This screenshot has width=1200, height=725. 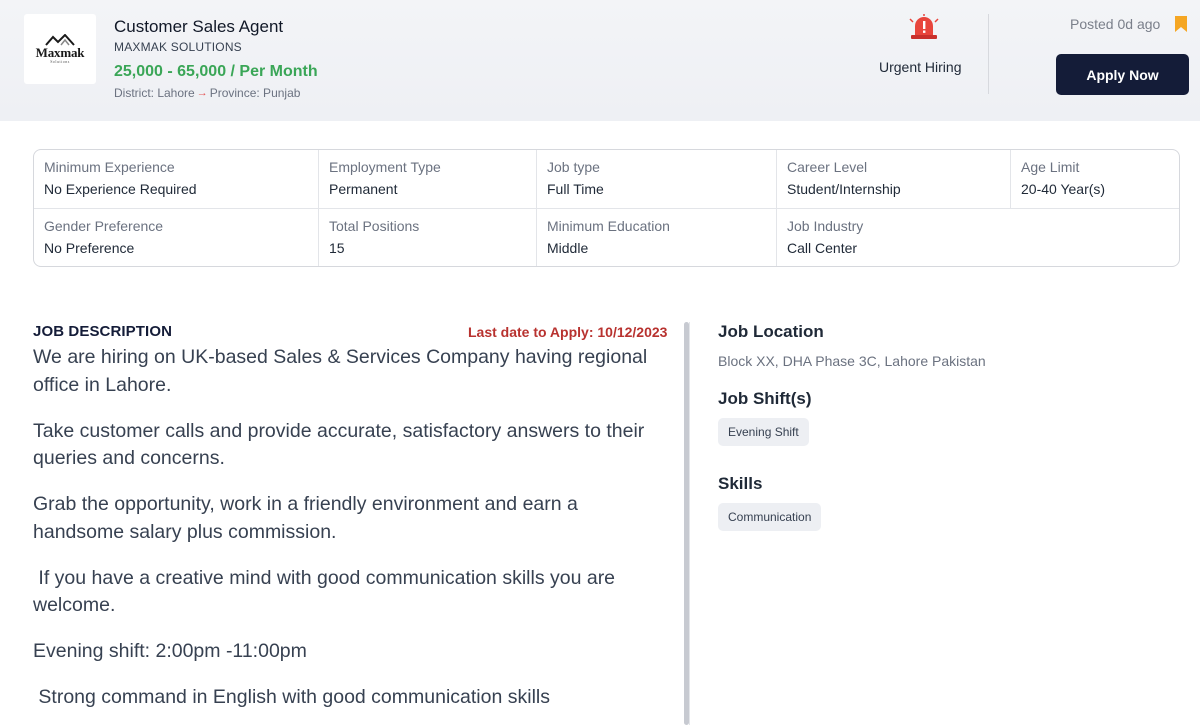 I want to click on detail-career-level: Career Level Student/Internship, so click(x=893, y=179).